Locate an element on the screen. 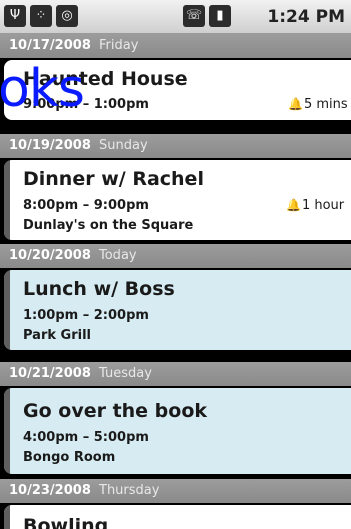 The image size is (351, 529). battery-icon: ▮ is located at coordinates (220, 16).